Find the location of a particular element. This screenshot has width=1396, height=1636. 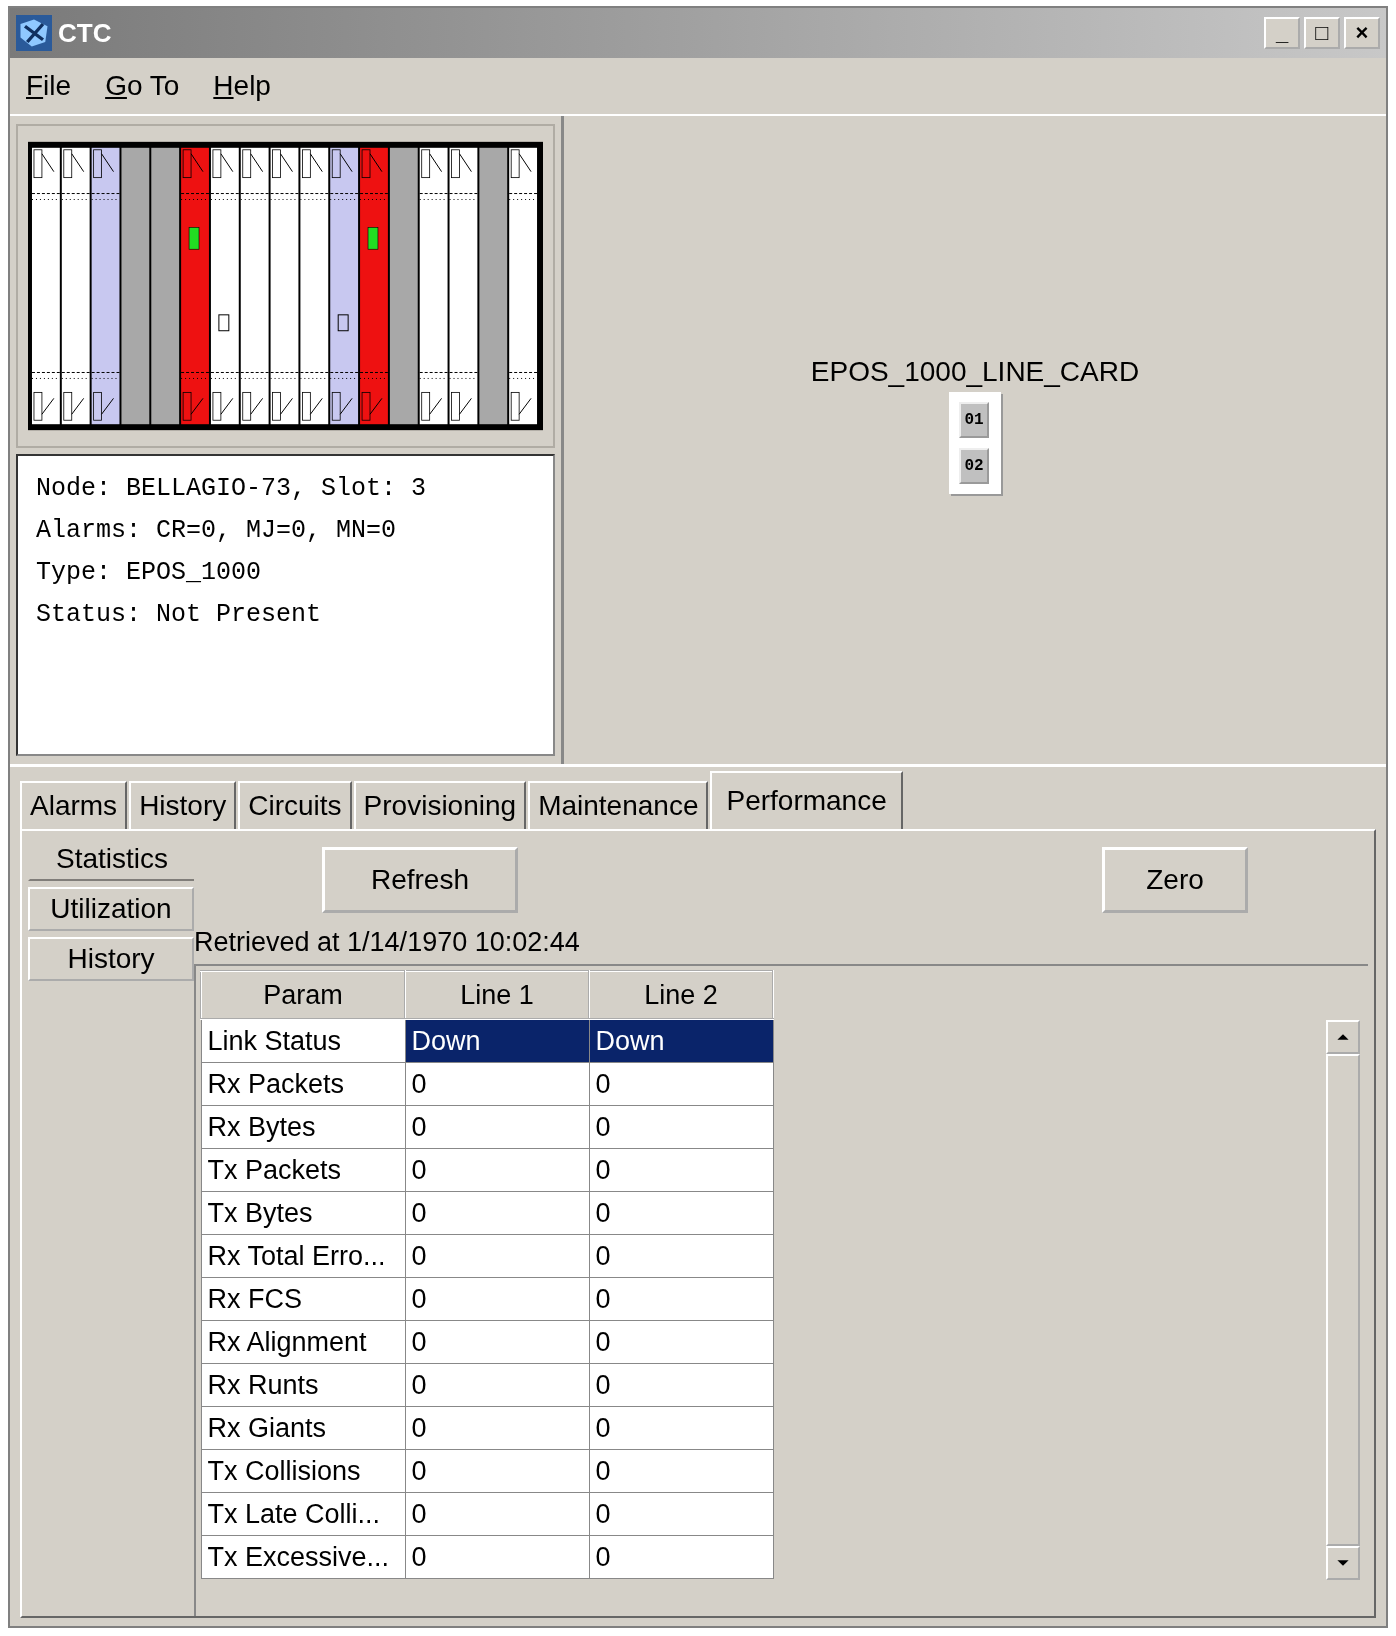

table-cell: Rx Packets is located at coordinates (303, 1084).